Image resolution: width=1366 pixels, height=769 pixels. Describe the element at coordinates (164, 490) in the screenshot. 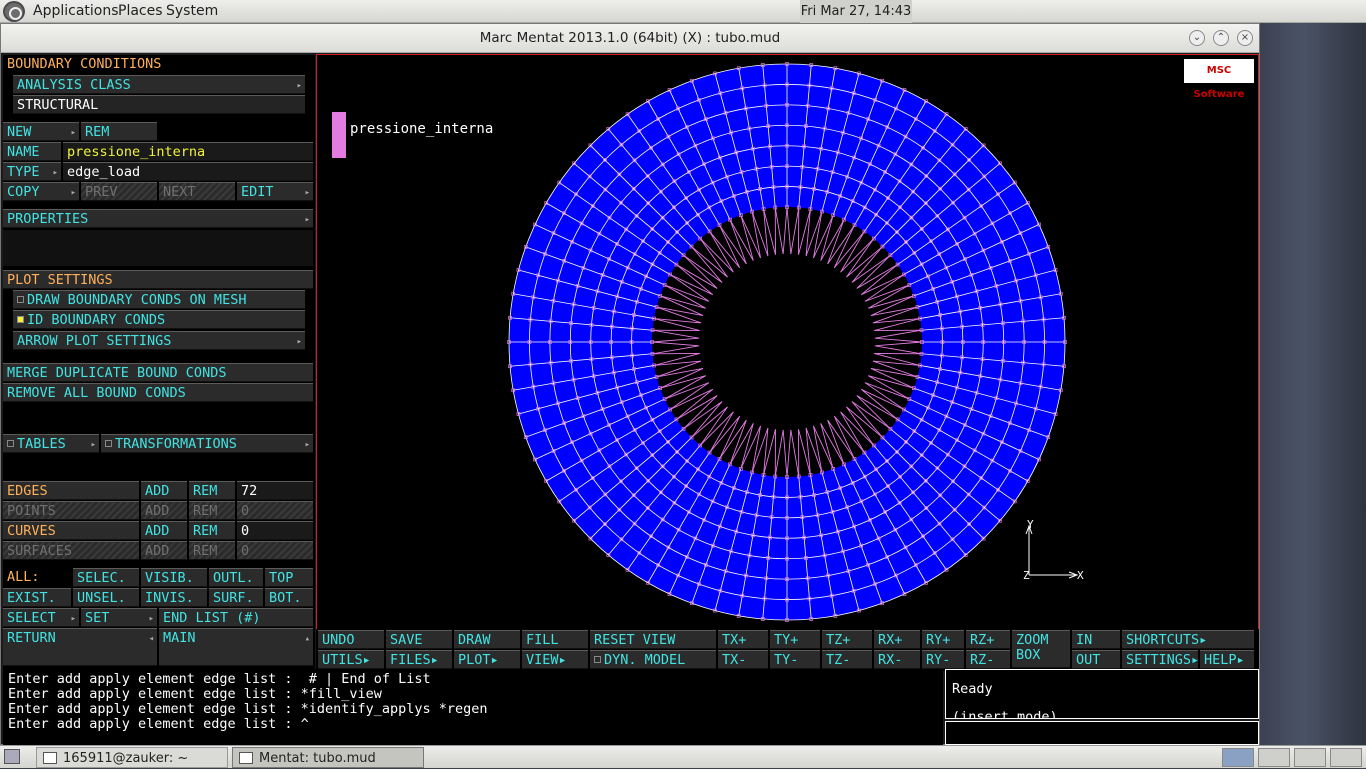

I see `edges-add-button: ADD` at that location.